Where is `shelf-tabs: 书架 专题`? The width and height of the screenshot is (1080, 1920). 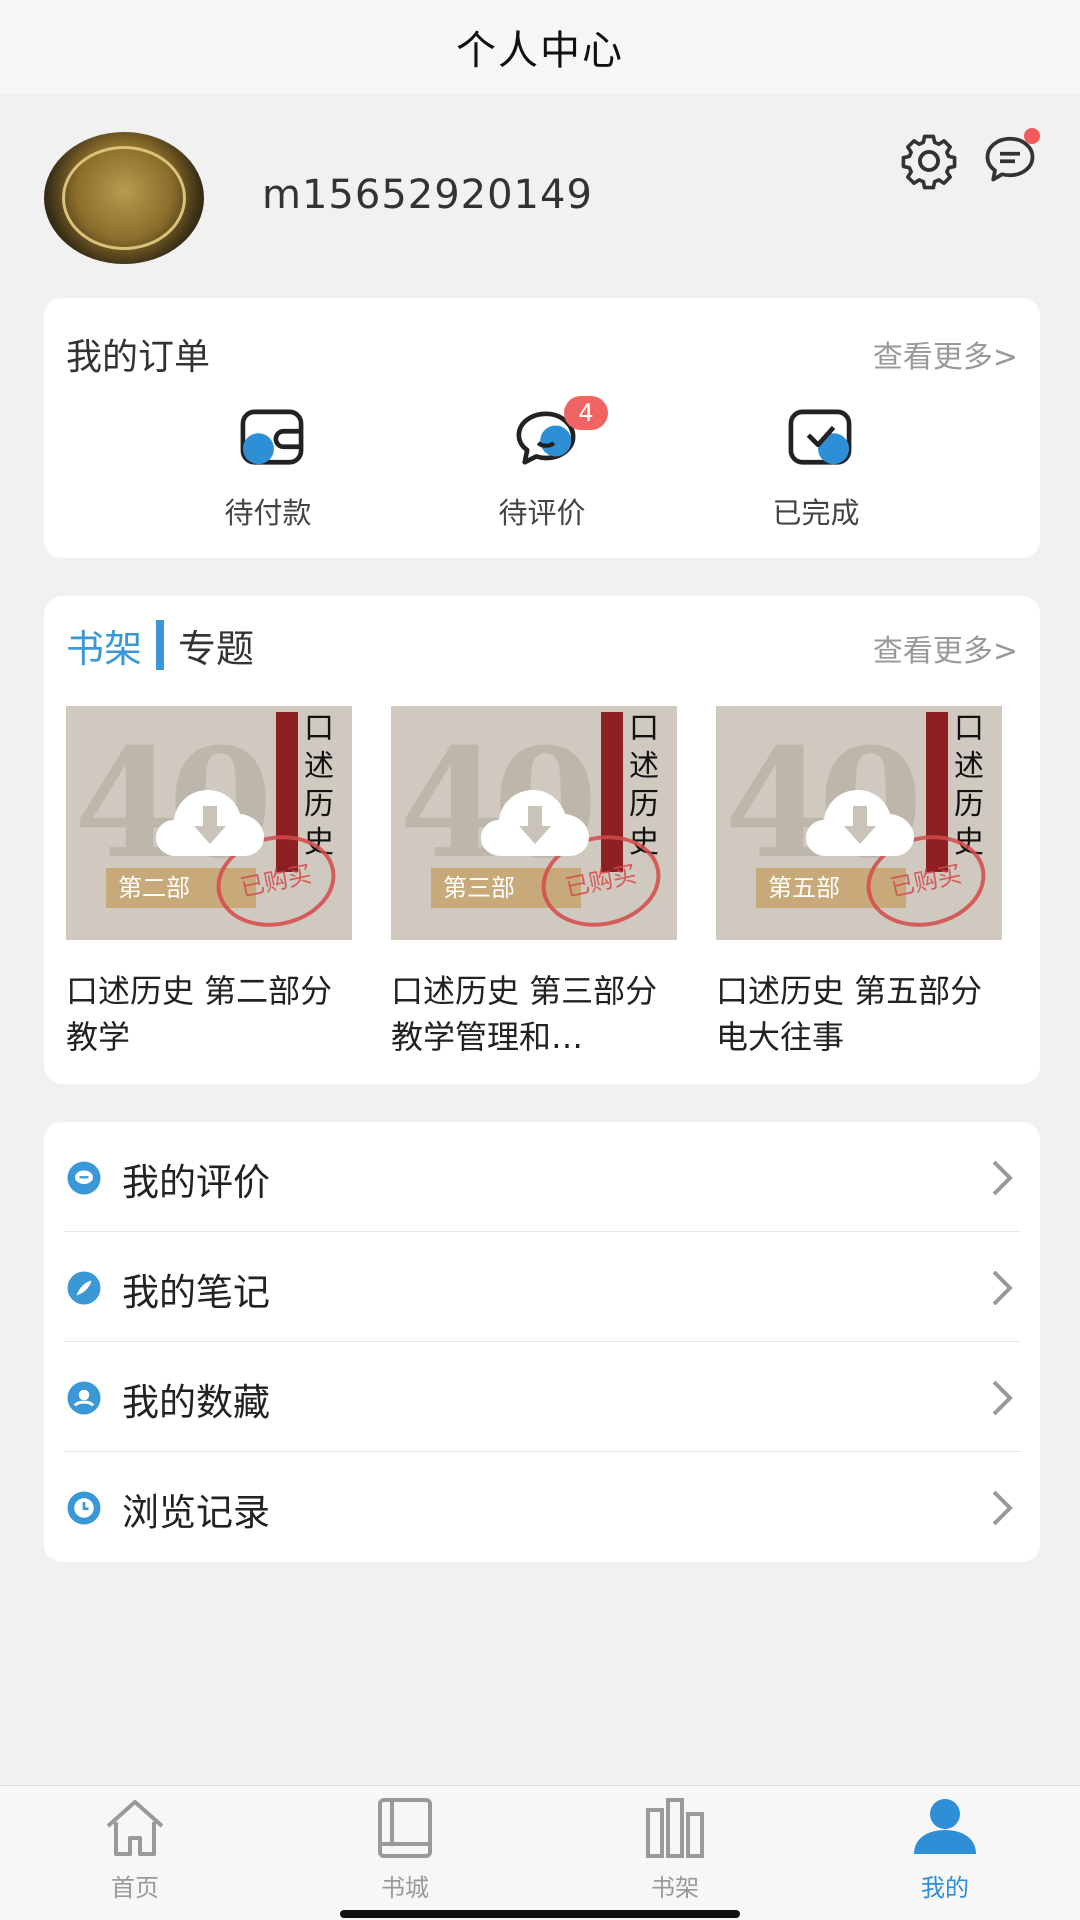
shelf-tabs: 书架 专题 is located at coordinates (160, 645).